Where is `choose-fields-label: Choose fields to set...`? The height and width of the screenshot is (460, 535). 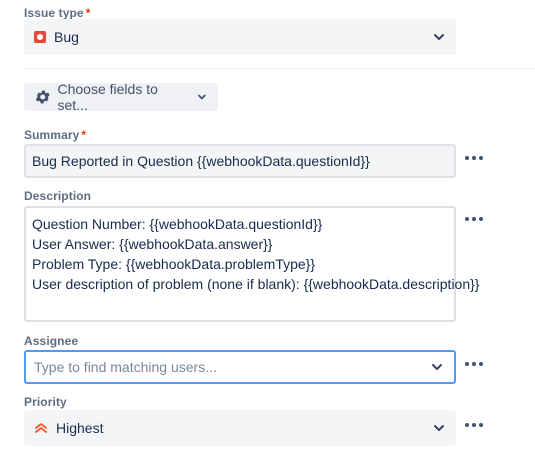 choose-fields-label: Choose fields to set... is located at coordinates (107, 97).